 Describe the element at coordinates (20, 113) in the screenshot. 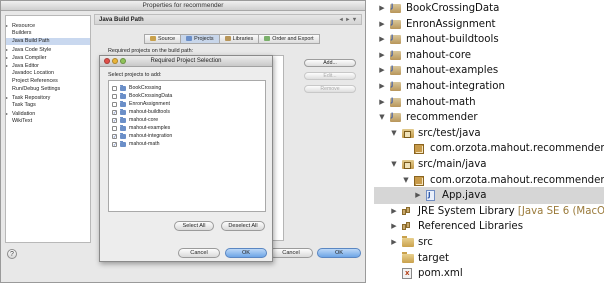

I see `category-tree-item: ▸ Validation` at that location.